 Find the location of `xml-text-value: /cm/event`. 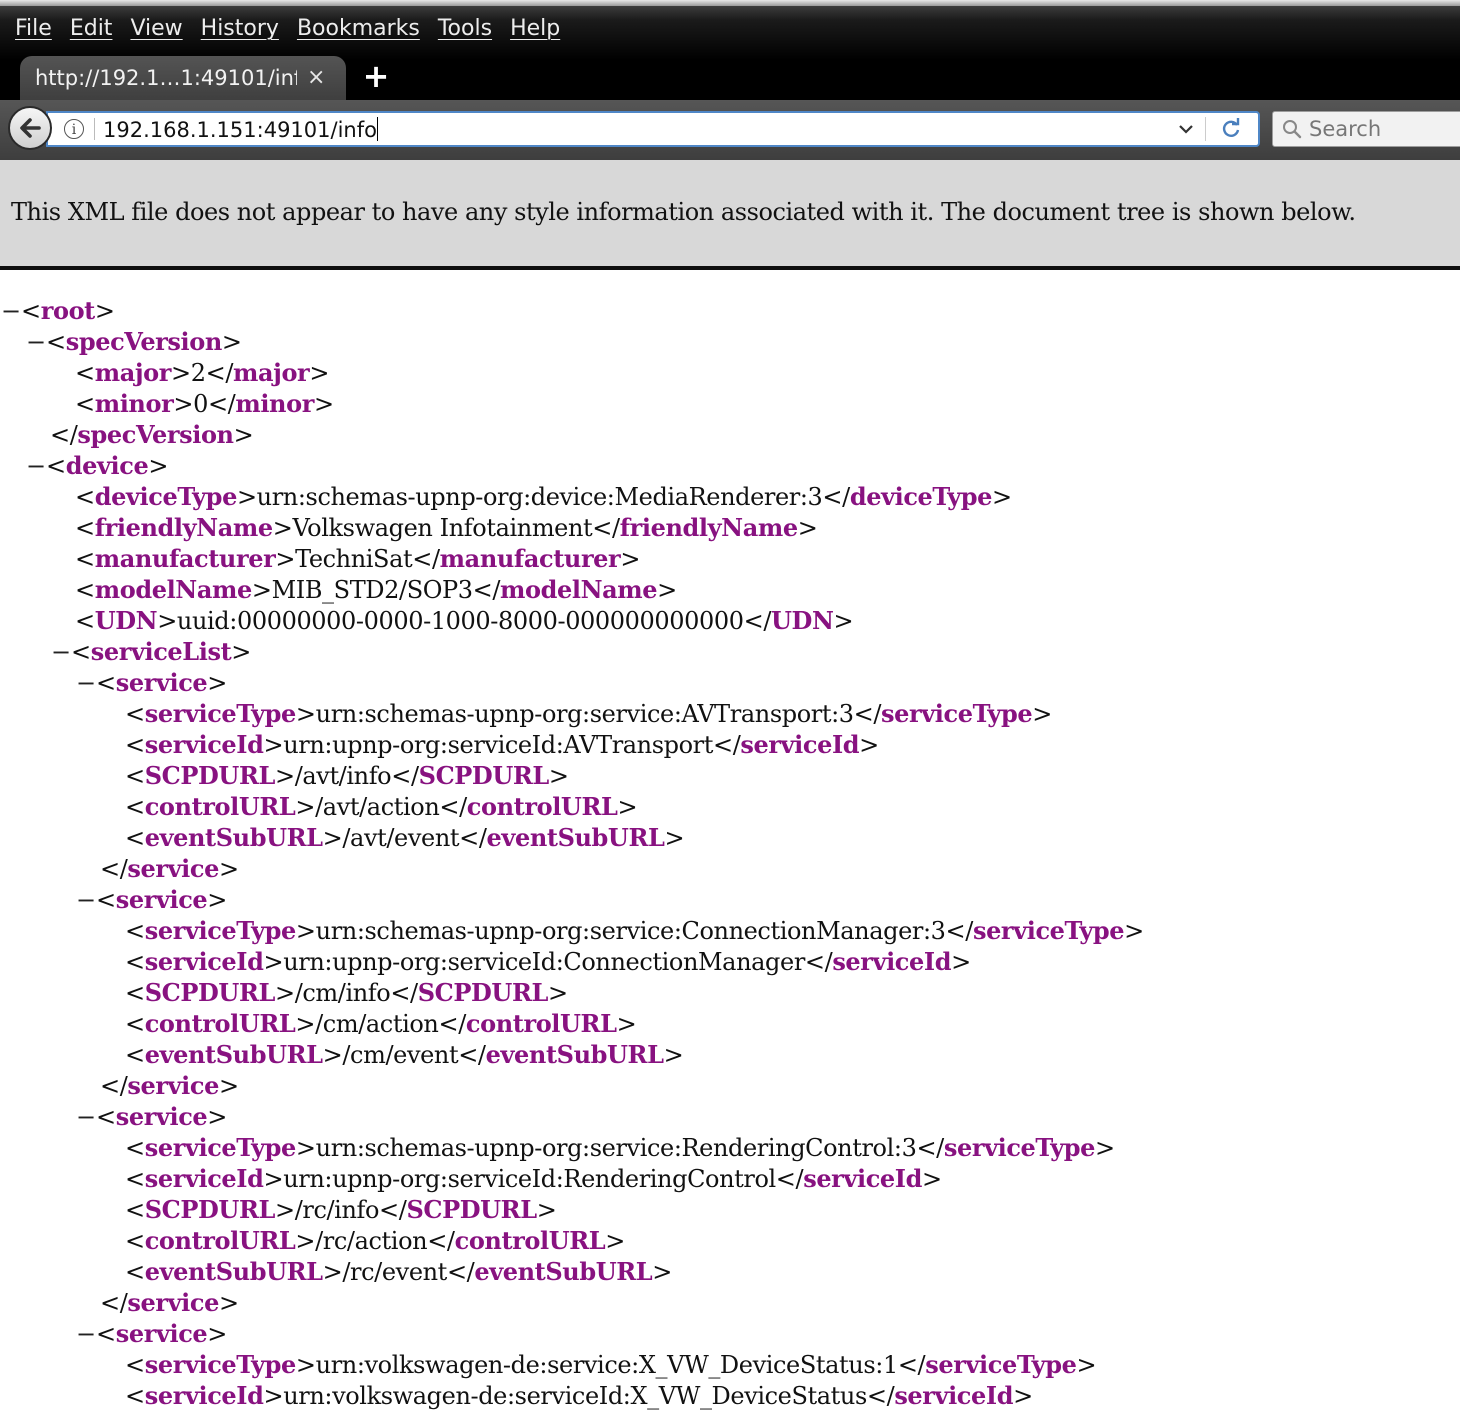

xml-text-value: /cm/event is located at coordinates (400, 1055).